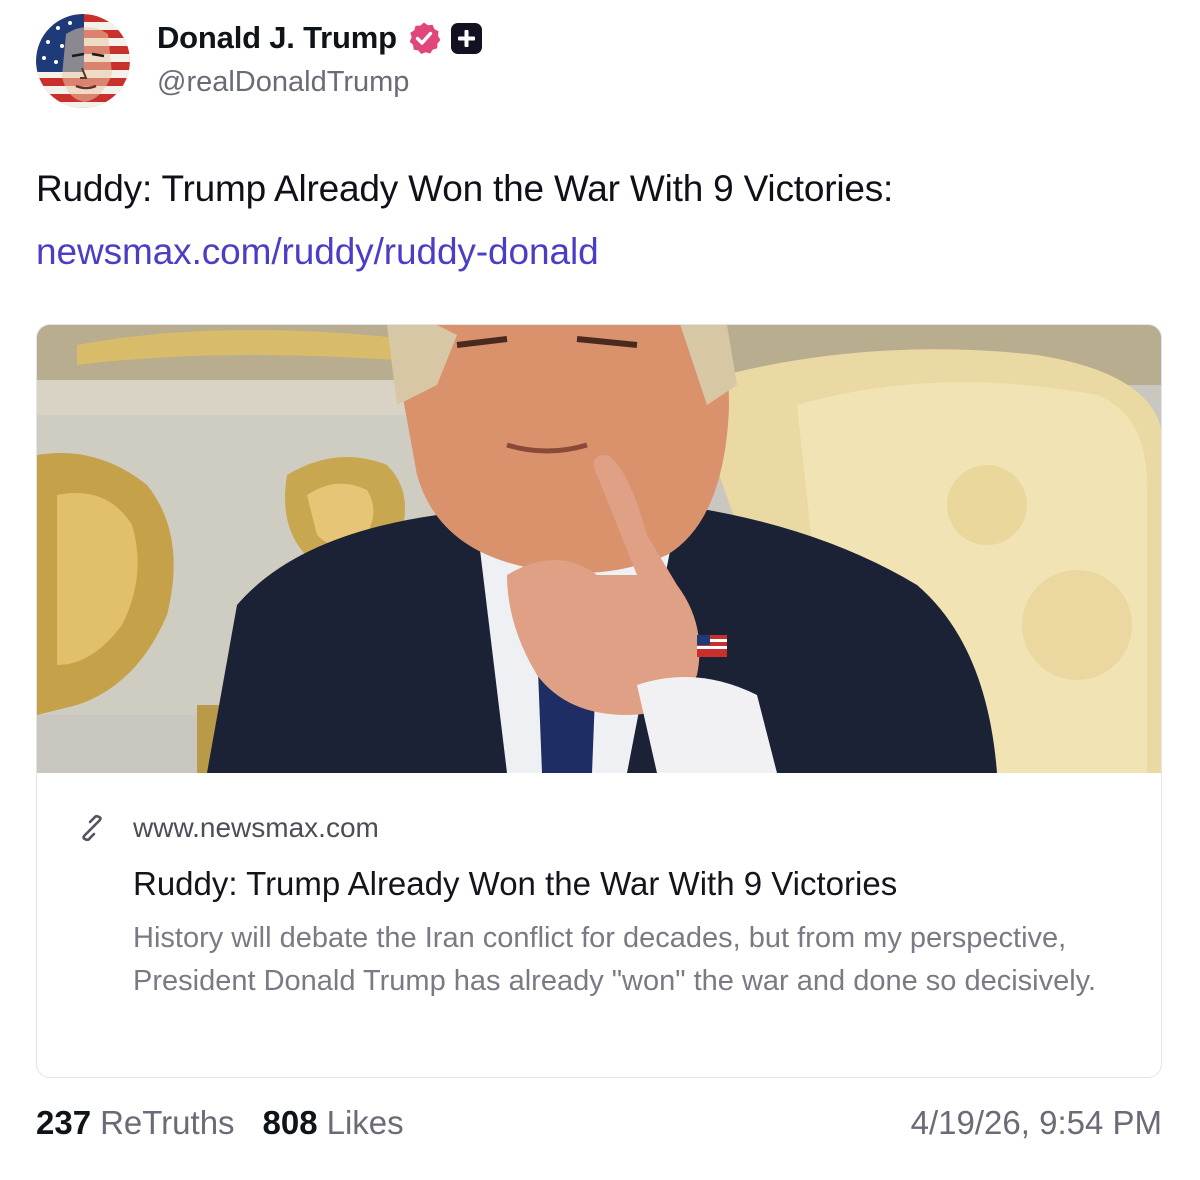 The image size is (1200, 1180). Describe the element at coordinates (466, 38) in the screenshot. I see `truth-plus-badge-icon` at that location.